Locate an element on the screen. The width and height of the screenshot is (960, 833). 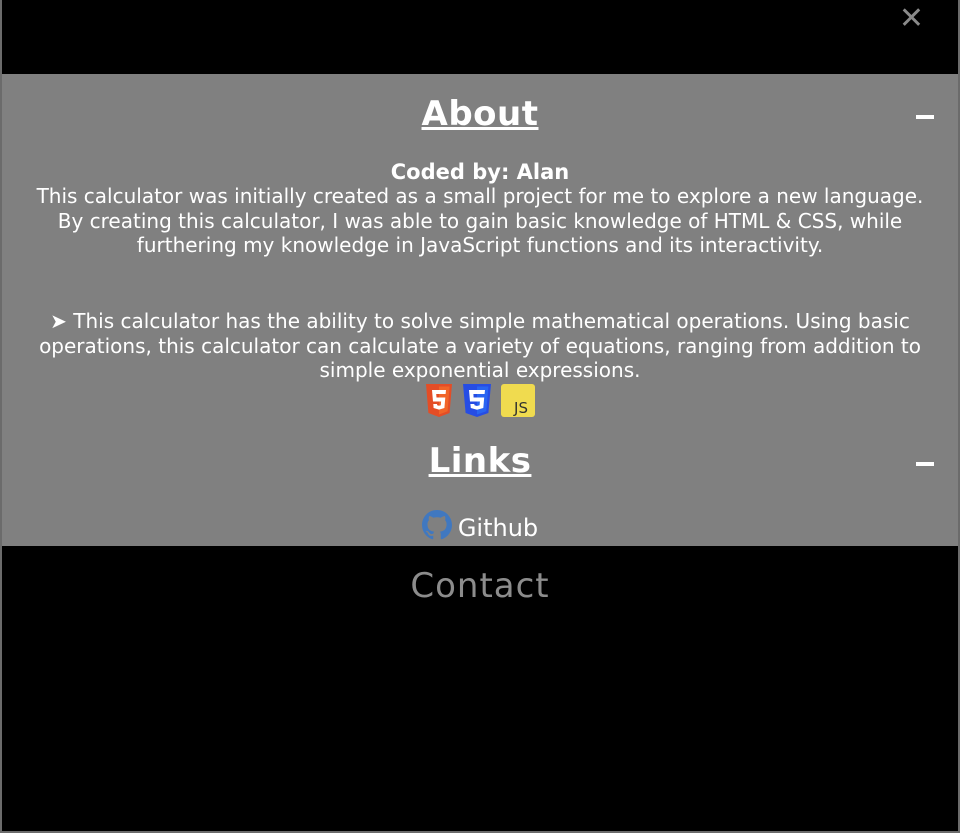
tech-stack-icons: JS is located at coordinates (480, 402).